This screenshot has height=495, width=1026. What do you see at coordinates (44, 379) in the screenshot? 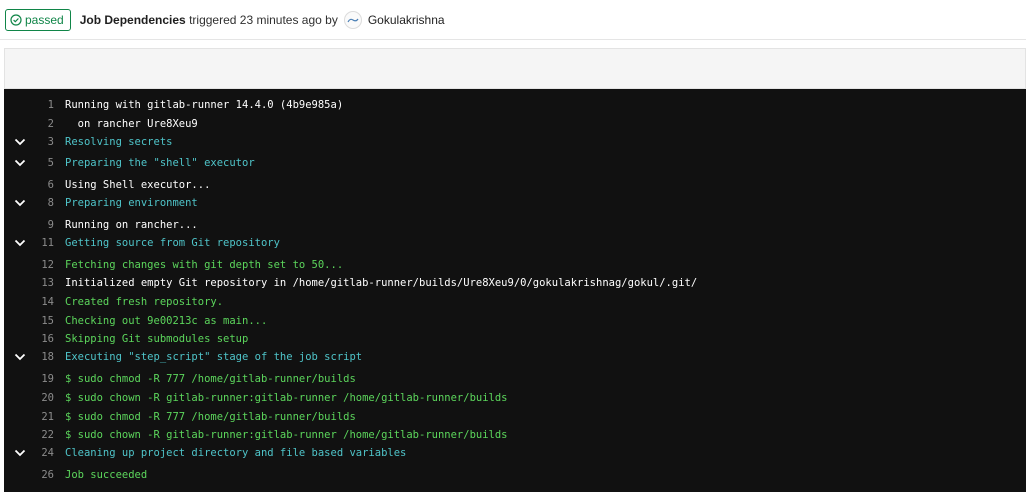
I see `line-number: 19` at bounding box center [44, 379].